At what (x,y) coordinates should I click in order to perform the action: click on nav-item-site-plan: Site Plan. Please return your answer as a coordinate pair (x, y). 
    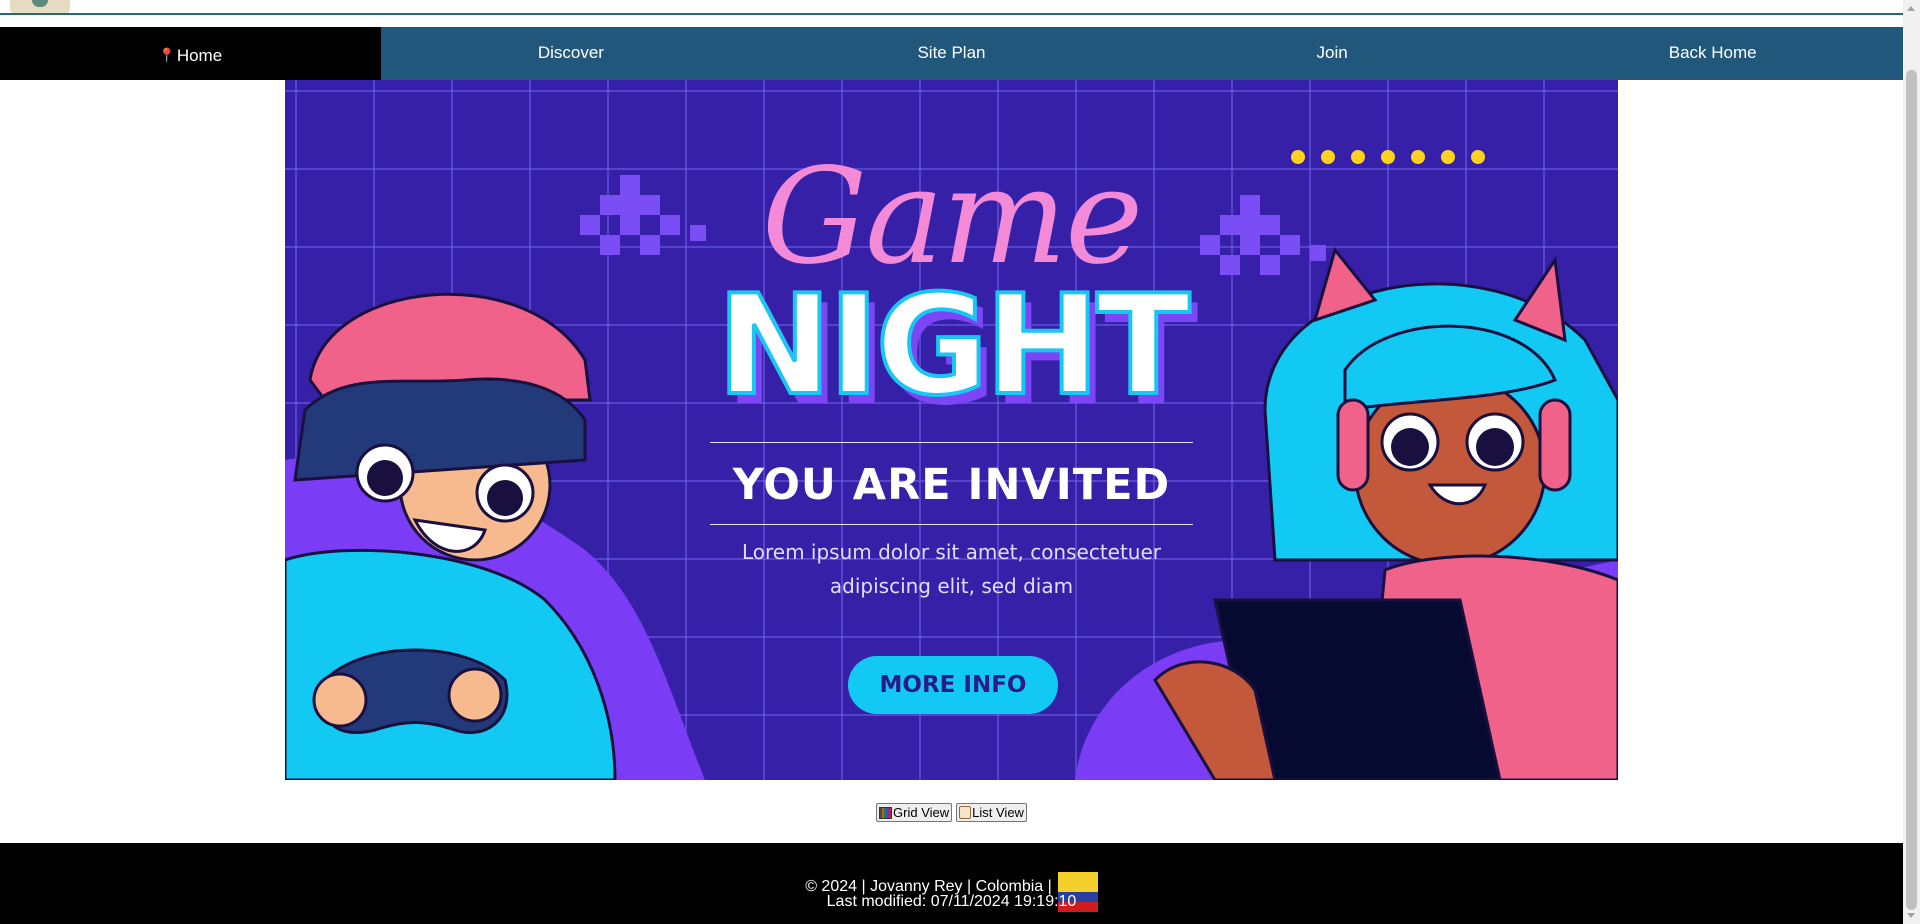
    Looking at the image, I should click on (951, 53).